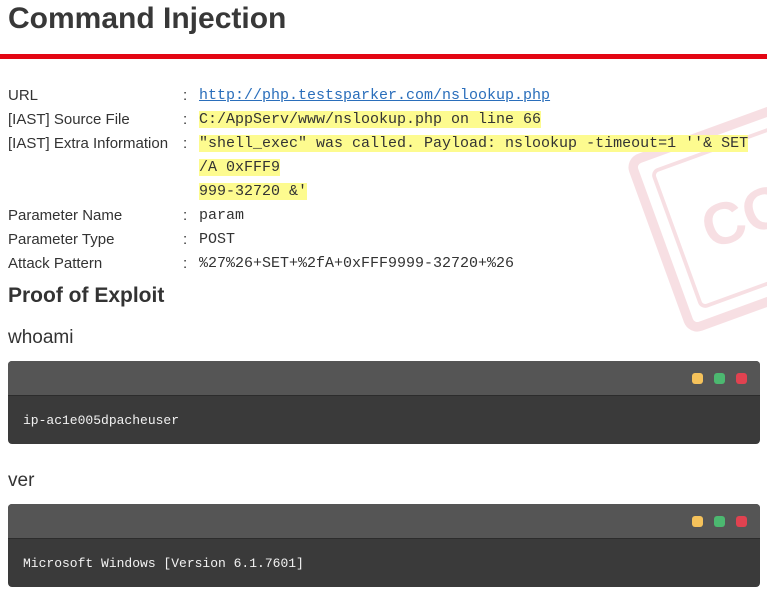  I want to click on command-label: ver, so click(21, 480).